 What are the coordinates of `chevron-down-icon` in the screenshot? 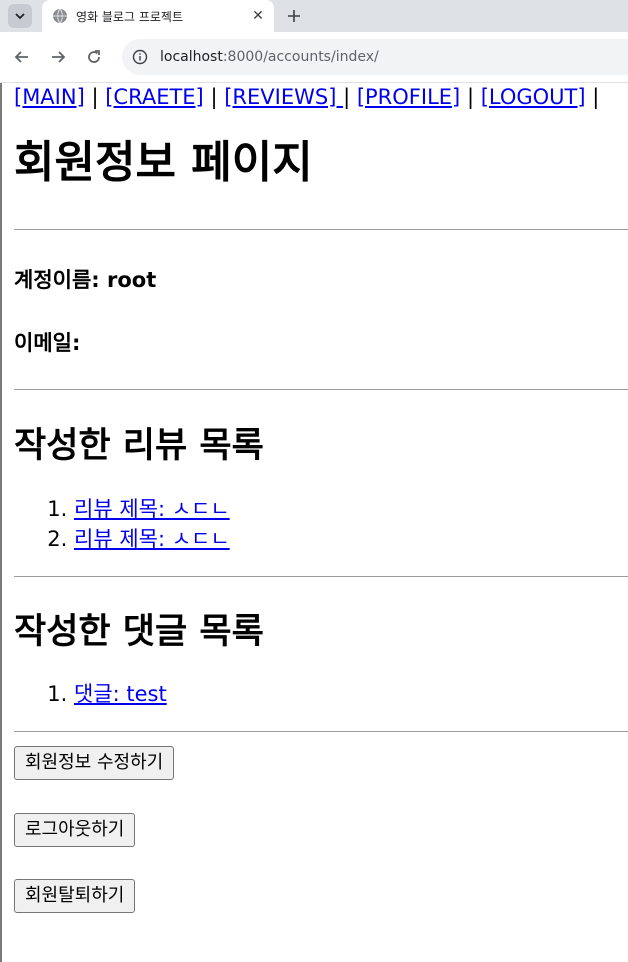 It's located at (20, 16).